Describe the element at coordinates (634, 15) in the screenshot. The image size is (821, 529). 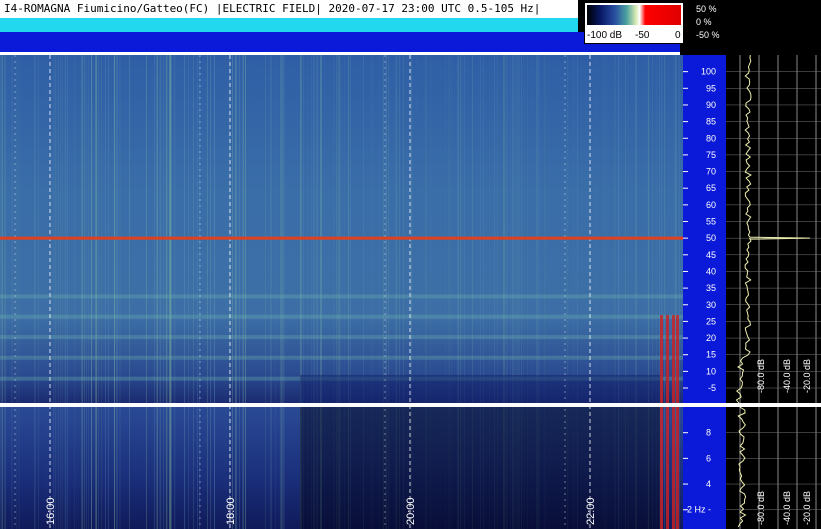
I see `colorbar-gradient` at that location.